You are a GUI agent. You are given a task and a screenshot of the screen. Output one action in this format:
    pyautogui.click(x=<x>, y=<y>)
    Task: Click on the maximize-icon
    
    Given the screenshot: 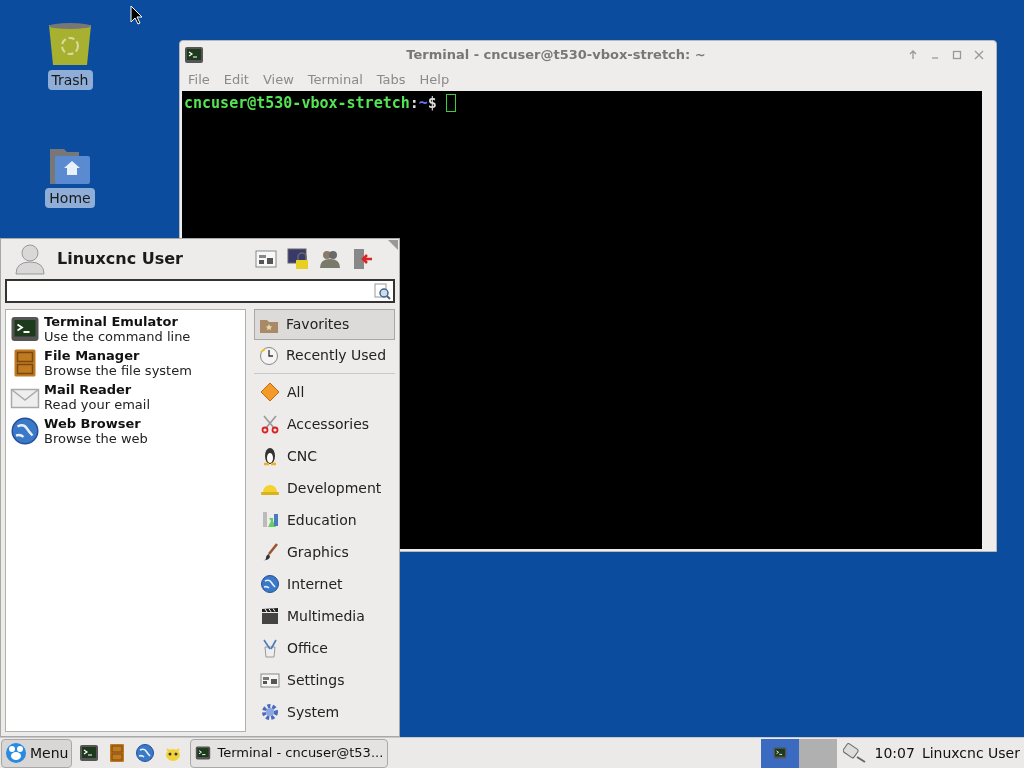 What is the action you would take?
    pyautogui.click(x=957, y=55)
    